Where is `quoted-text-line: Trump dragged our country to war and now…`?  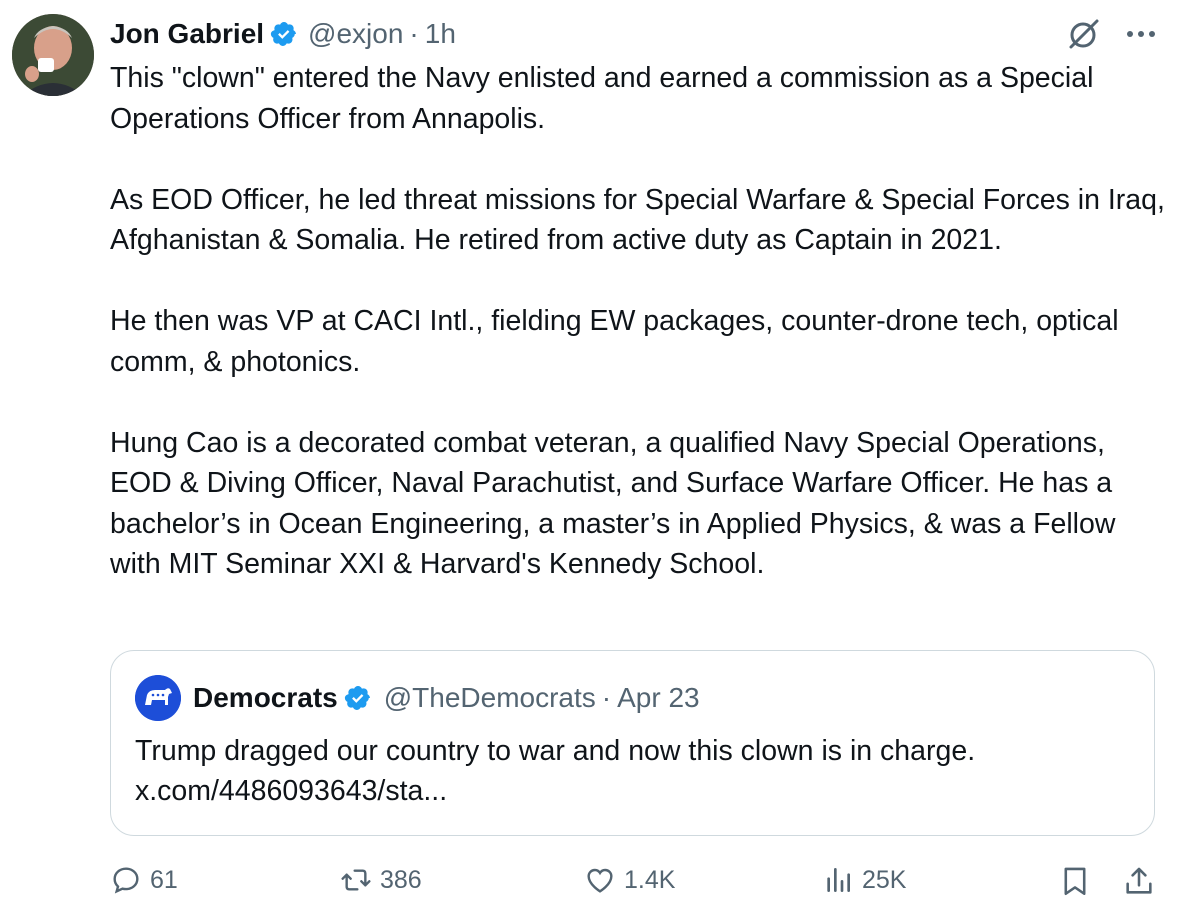
quoted-text-line: Trump dragged our country to war and now… is located at coordinates (555, 751).